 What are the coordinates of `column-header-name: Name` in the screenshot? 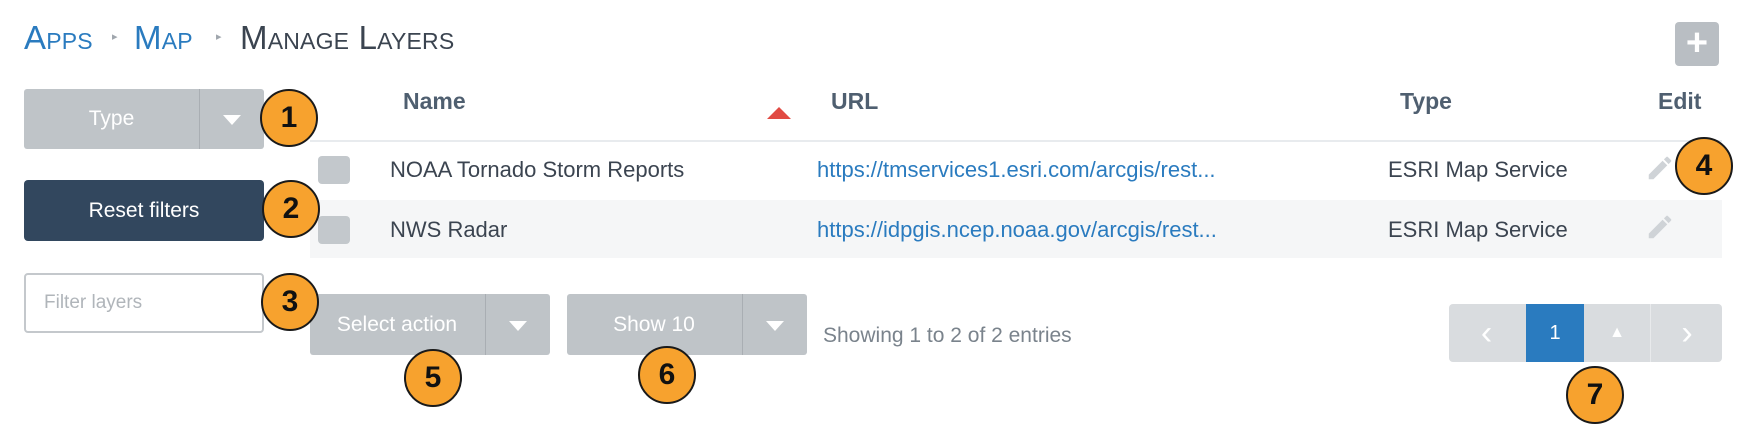 It's located at (434, 101).